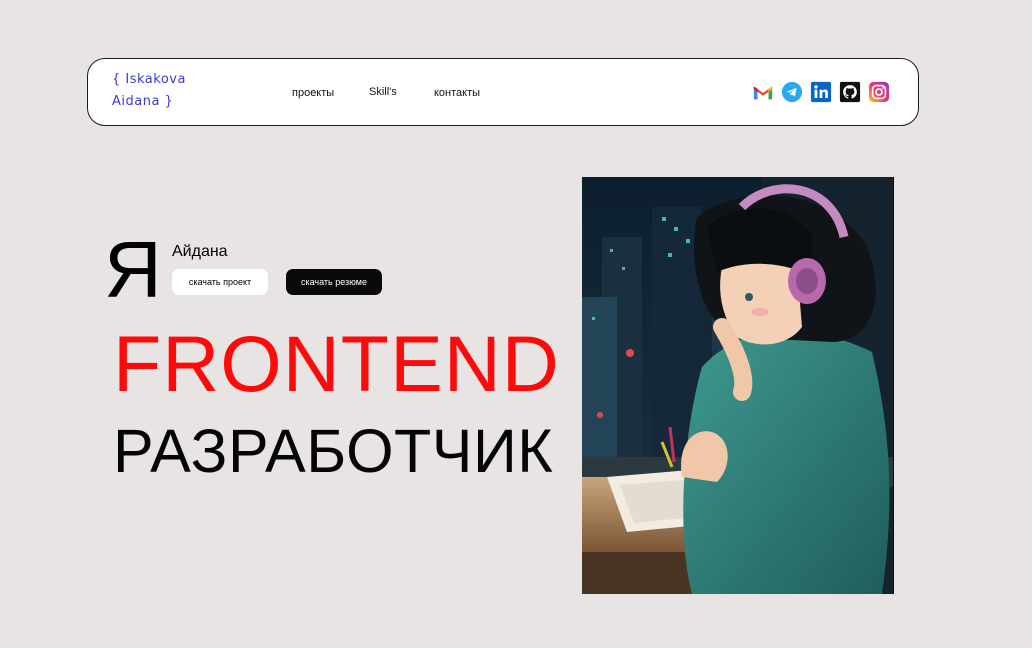 The image size is (1032, 648). I want to click on hero-ya: Я, so click(133, 269).